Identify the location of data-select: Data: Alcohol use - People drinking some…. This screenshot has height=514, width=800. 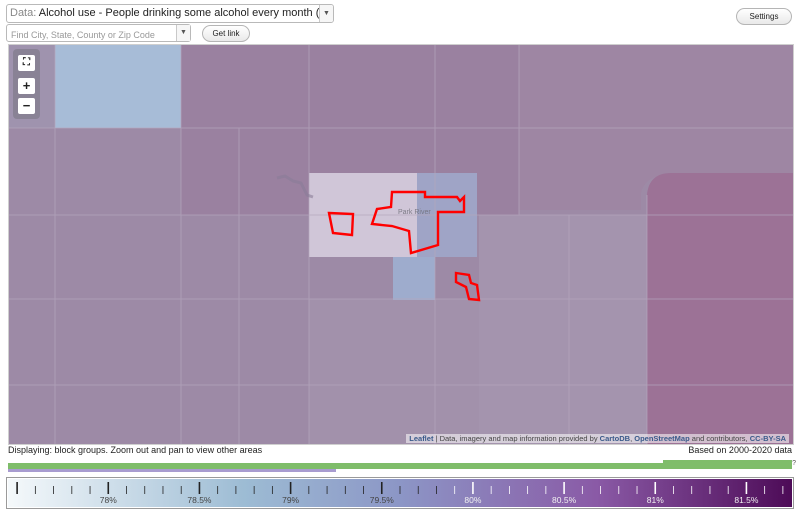
(170, 13).